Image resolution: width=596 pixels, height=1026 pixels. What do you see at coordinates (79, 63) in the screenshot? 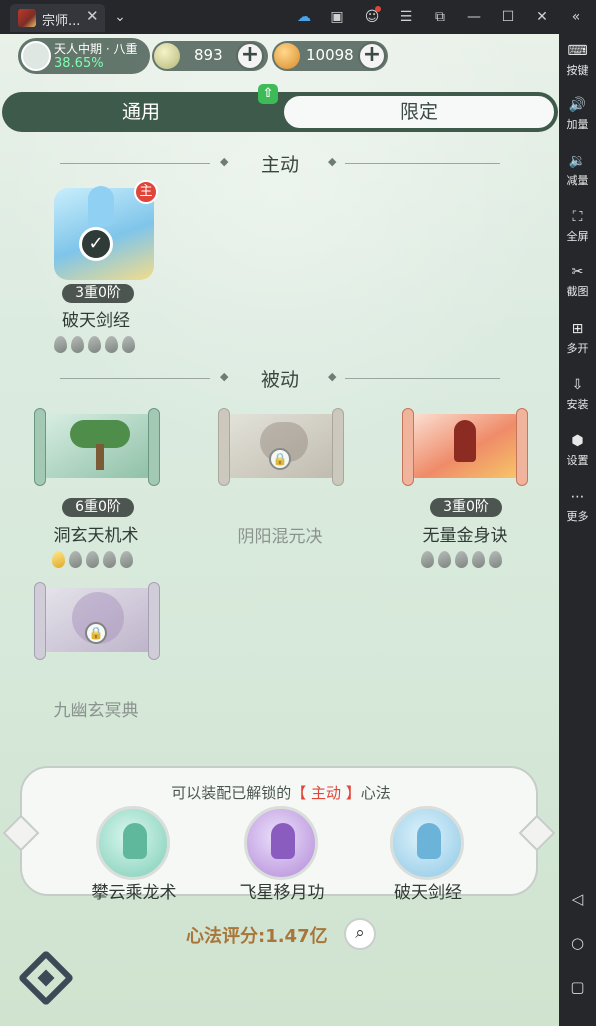
I see `realm-progress: 38.65%` at bounding box center [79, 63].